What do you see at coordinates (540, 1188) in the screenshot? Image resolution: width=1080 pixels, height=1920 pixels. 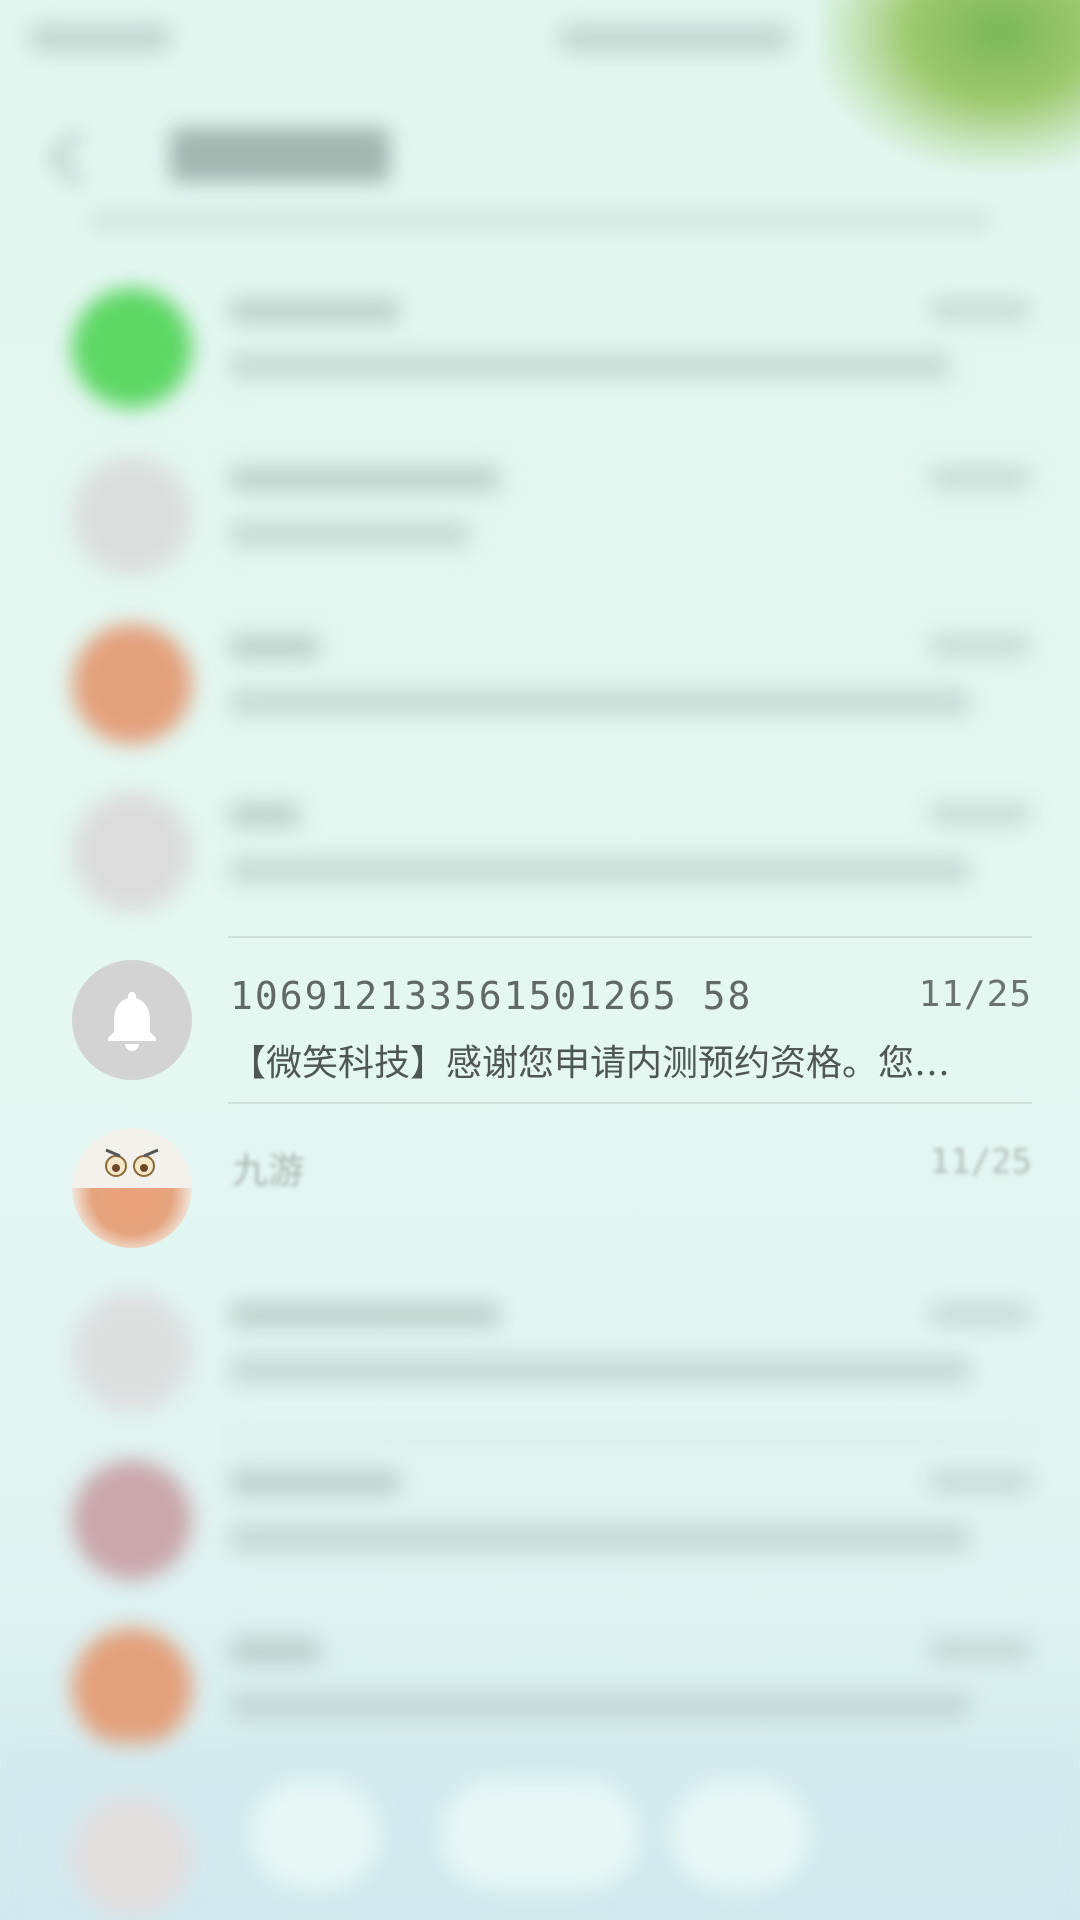 I see `list-item-jiuyou: 九游 11/25` at bounding box center [540, 1188].